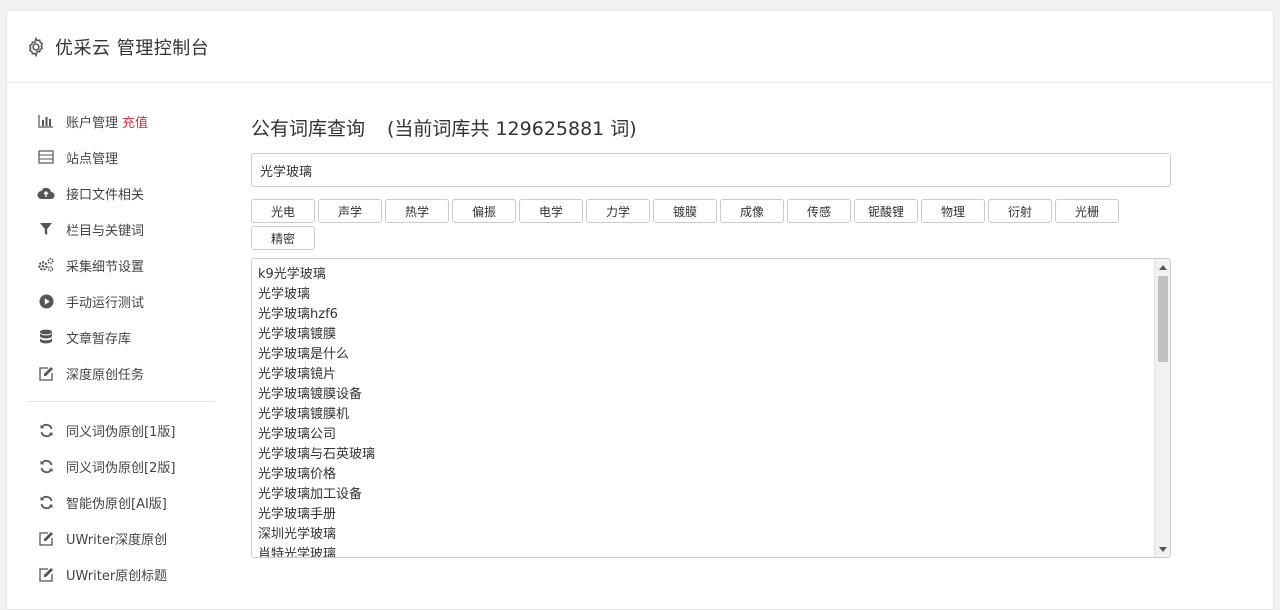  I want to click on tag-button: 光栅, so click(1087, 211).